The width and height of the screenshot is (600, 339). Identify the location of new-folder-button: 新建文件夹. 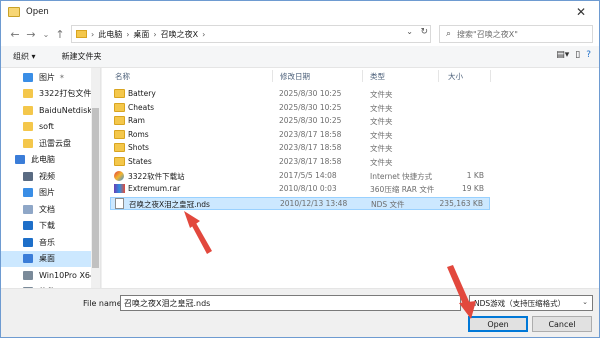
(82, 56).